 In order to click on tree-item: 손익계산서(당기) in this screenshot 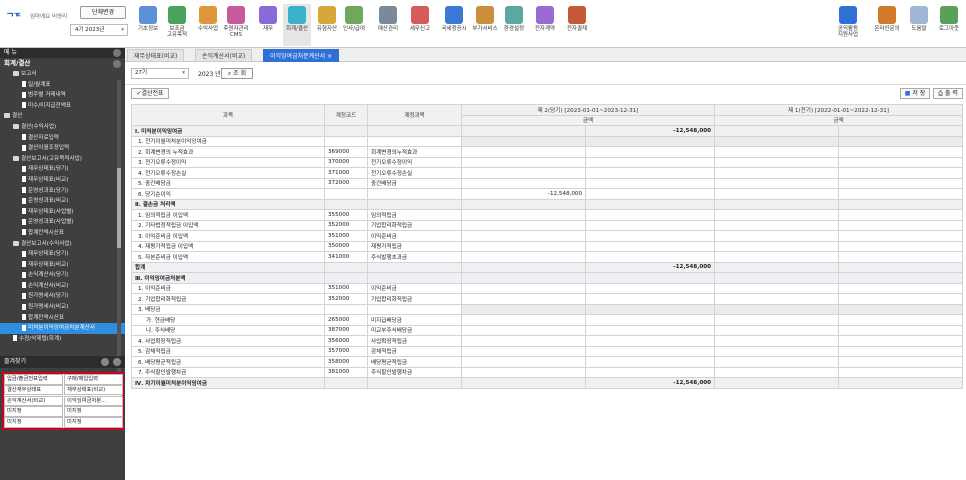, I will do `click(62, 275)`.